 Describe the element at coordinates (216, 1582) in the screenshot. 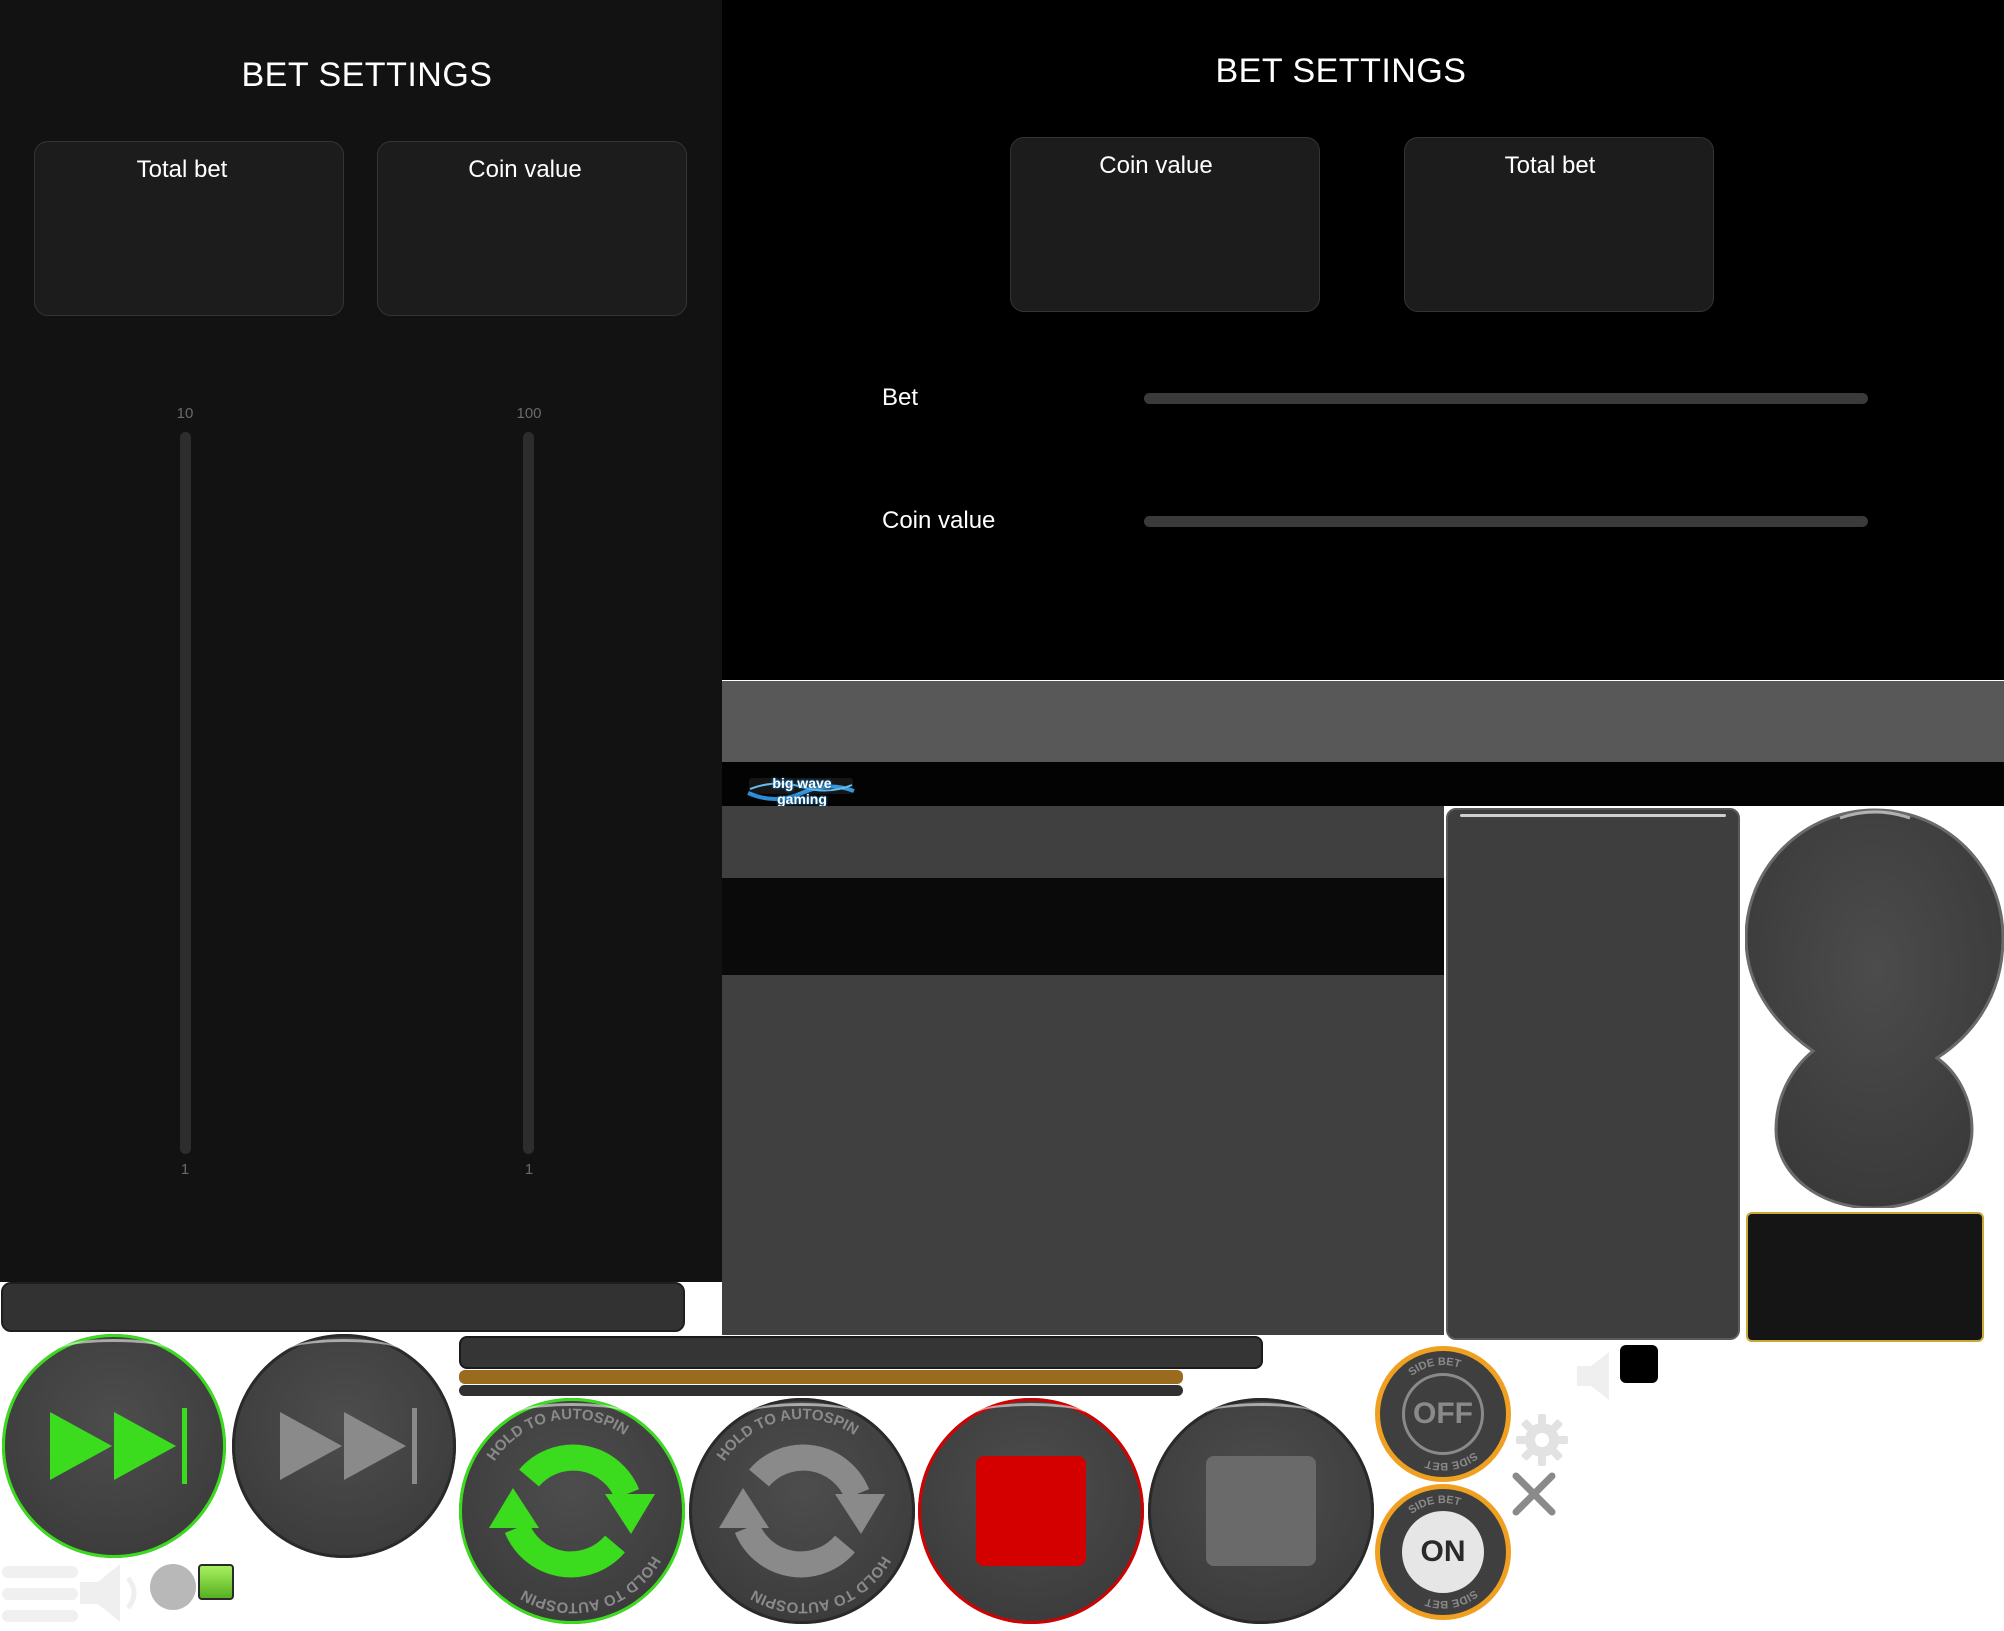

I see `green-indicator` at that location.